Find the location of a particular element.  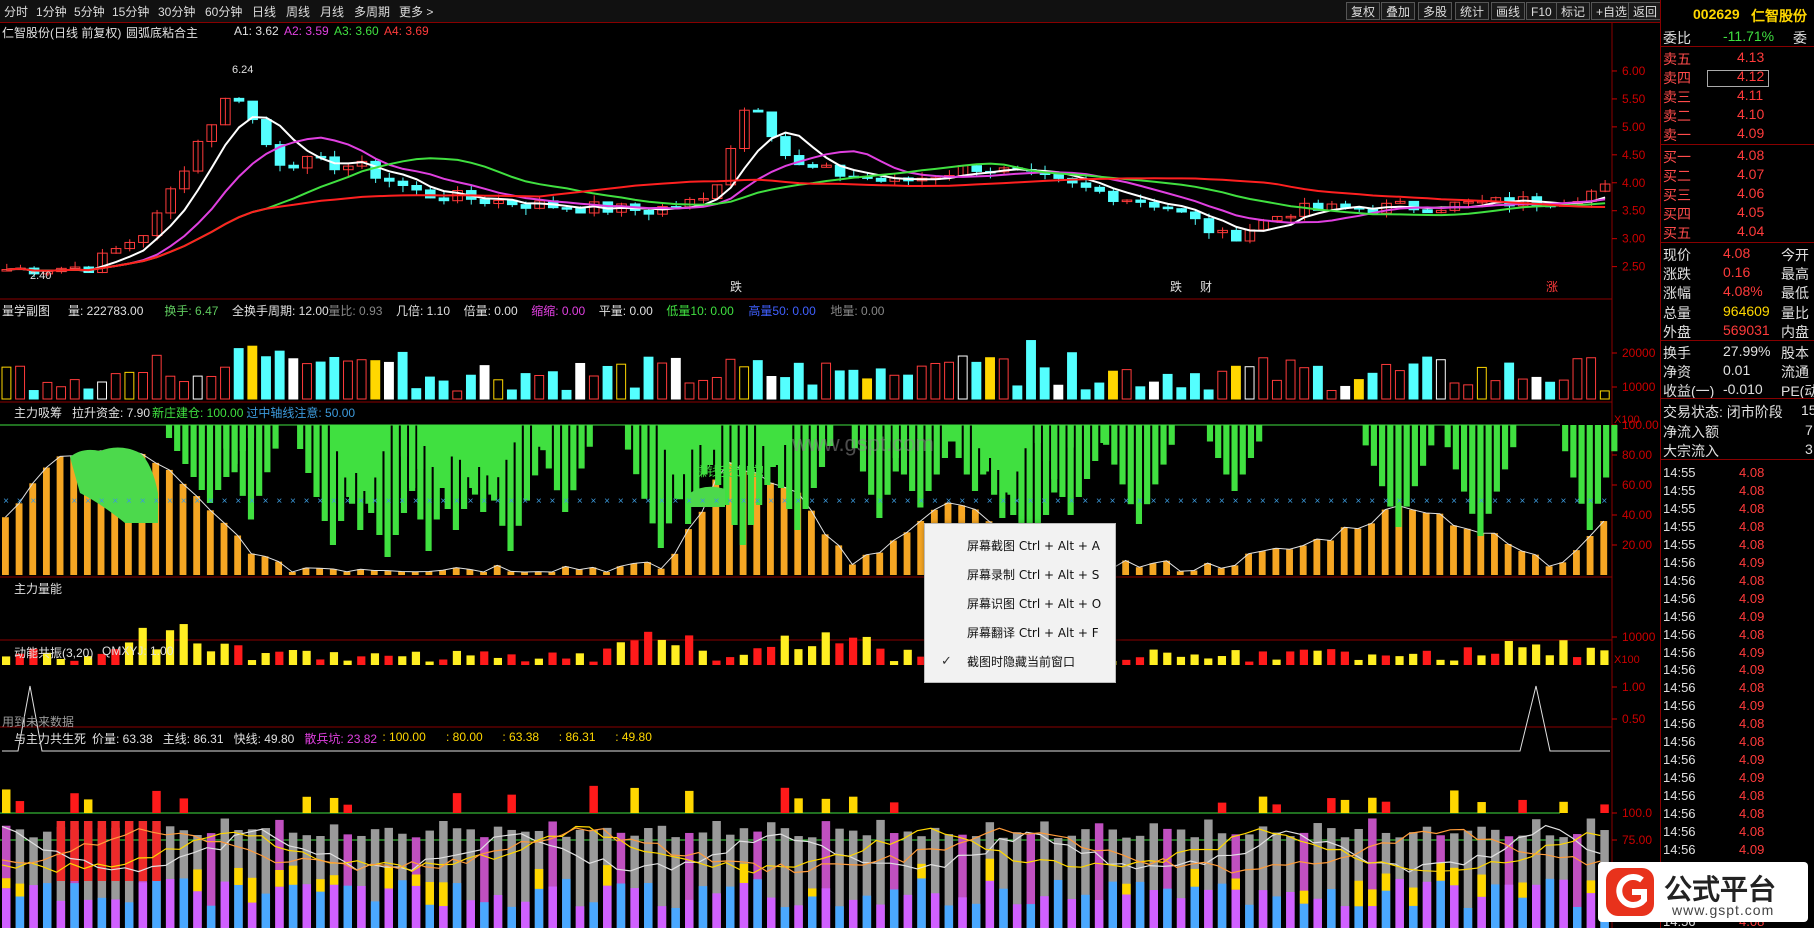

life-panel-title: 与主力共生死 is located at coordinates (50, 739).